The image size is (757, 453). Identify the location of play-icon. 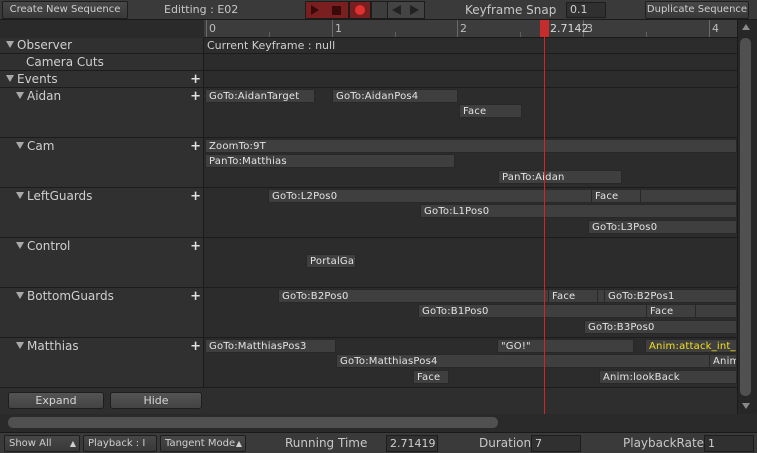
(315, 10).